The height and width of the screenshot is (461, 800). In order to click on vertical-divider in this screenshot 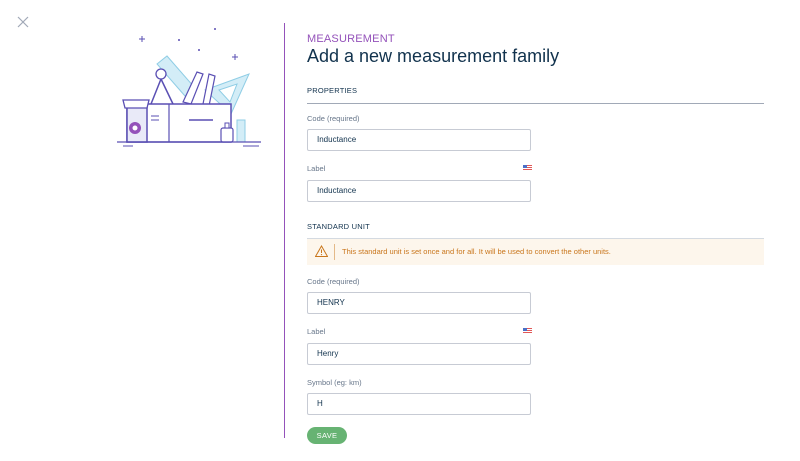, I will do `click(284, 230)`.